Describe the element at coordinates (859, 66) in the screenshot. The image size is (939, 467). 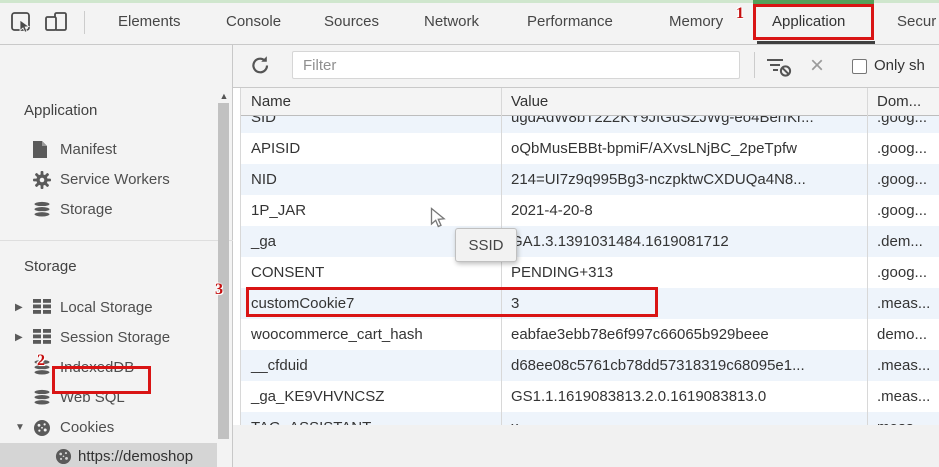
I see `only-show-issue-checkbox` at that location.